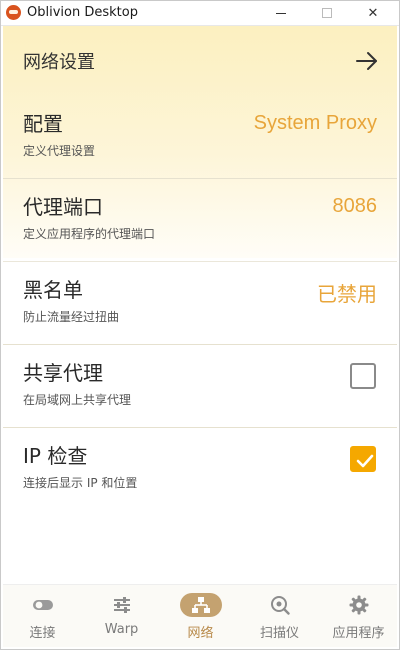 Image resolution: width=400 pixels, height=650 pixels. Describe the element at coordinates (89, 234) in the screenshot. I see `setting-description: 定义应用程序的代理端口` at that location.